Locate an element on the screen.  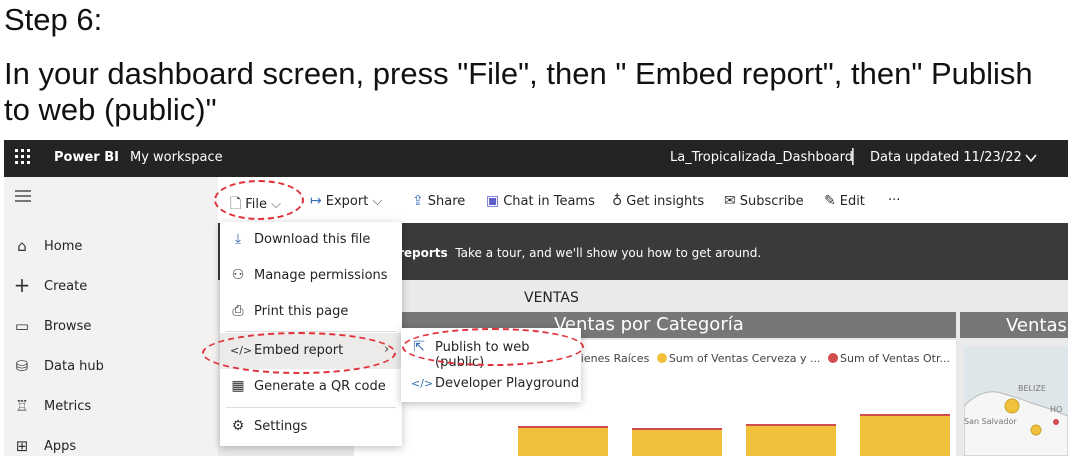
menu-item-label: Print this page is located at coordinates (301, 311).